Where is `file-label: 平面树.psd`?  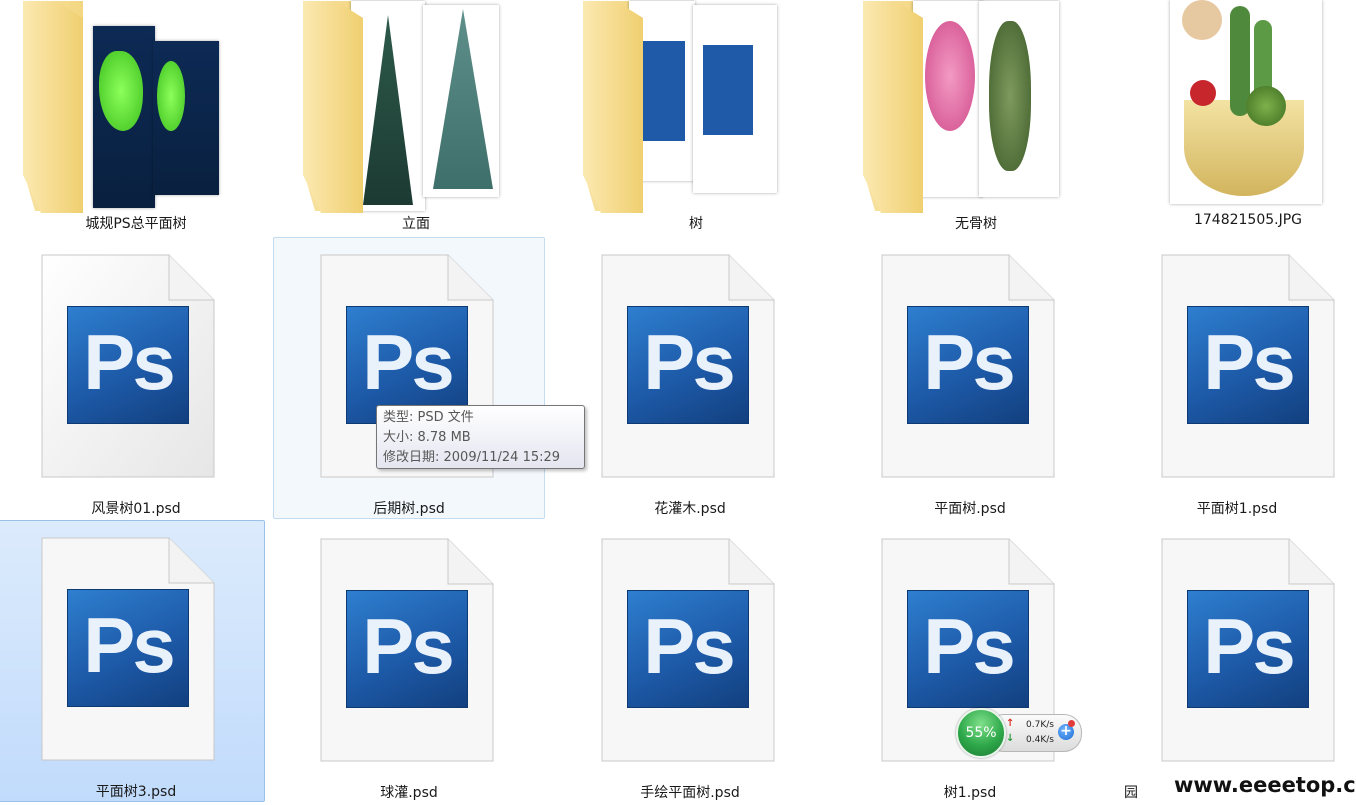 file-label: 平面树.psd is located at coordinates (970, 509).